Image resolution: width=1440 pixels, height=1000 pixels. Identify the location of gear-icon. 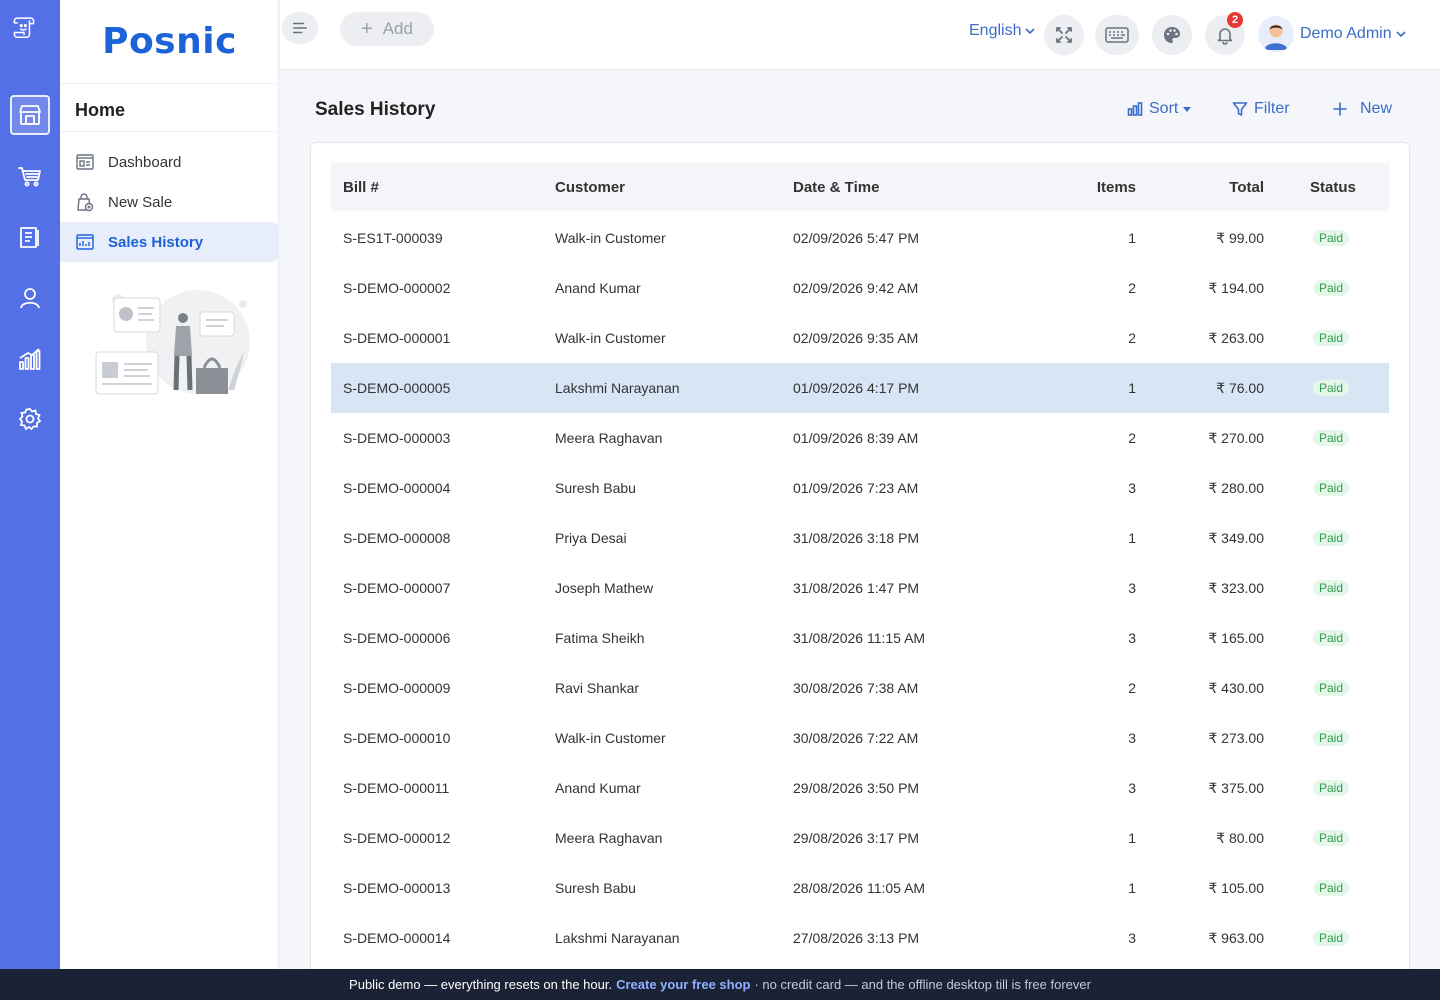
(30, 419).